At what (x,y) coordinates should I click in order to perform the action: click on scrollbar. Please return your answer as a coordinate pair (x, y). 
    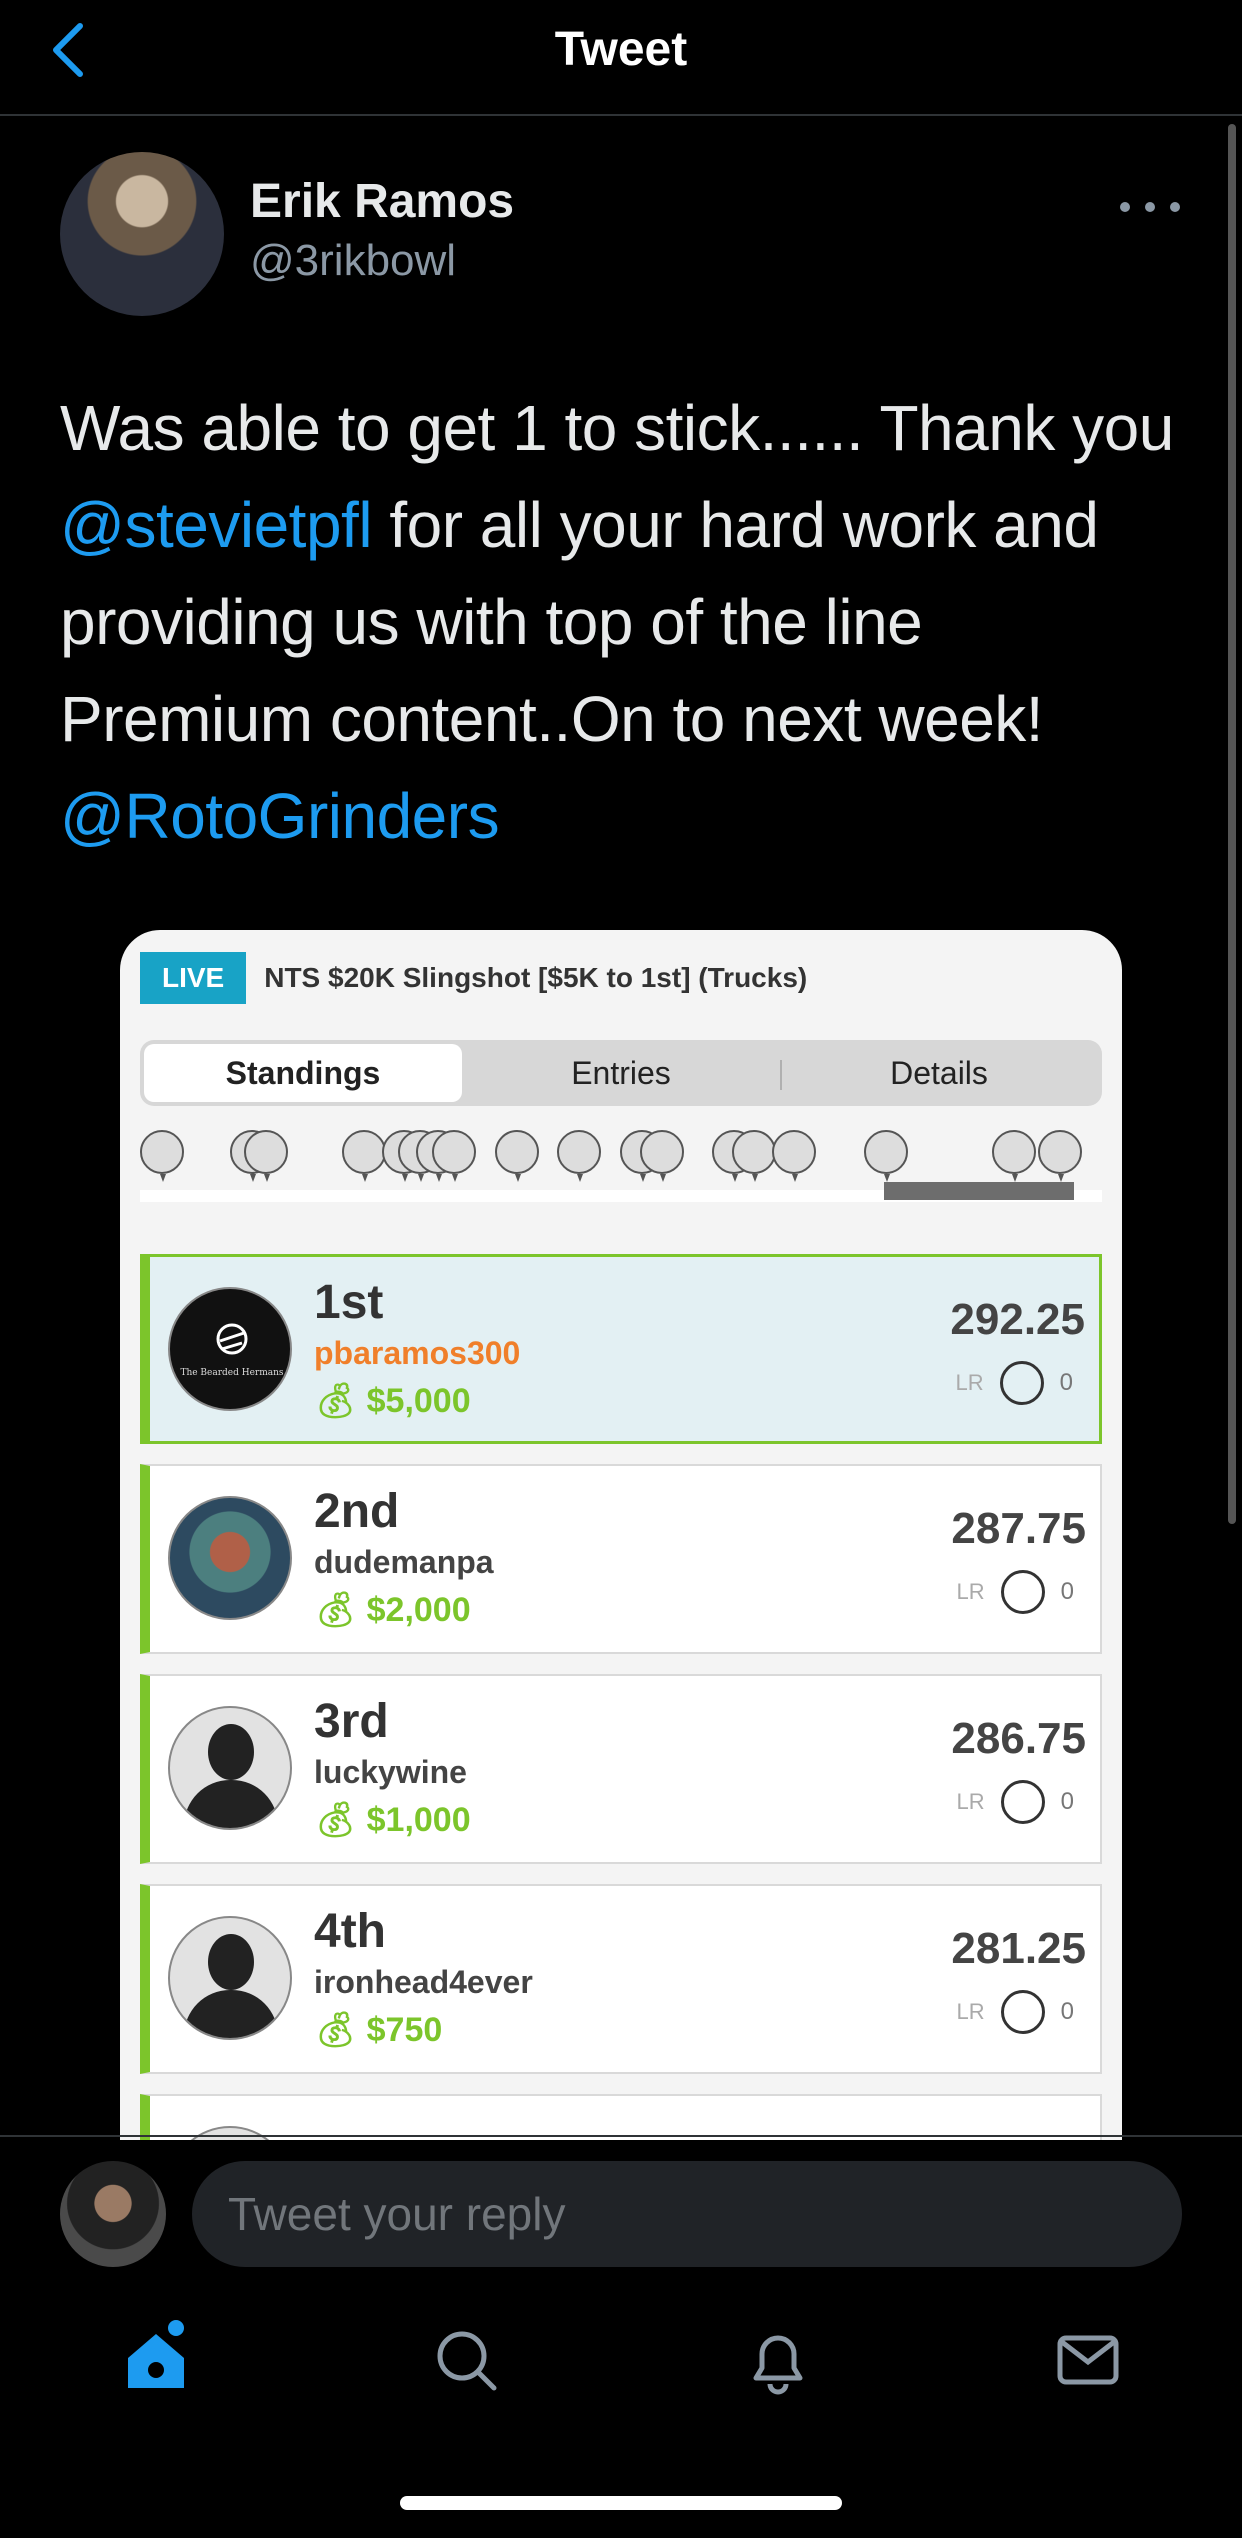
    Looking at the image, I should click on (1232, 824).